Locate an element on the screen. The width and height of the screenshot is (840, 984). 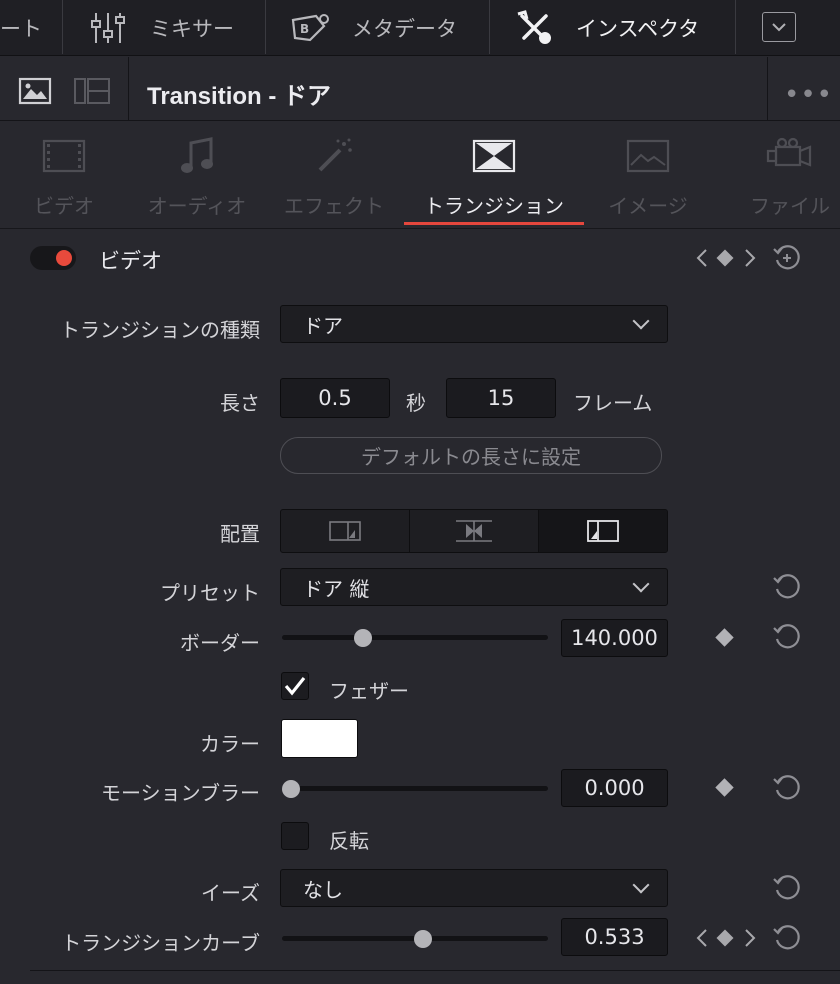
preset-value: ドア 縦 is located at coordinates (336, 588).